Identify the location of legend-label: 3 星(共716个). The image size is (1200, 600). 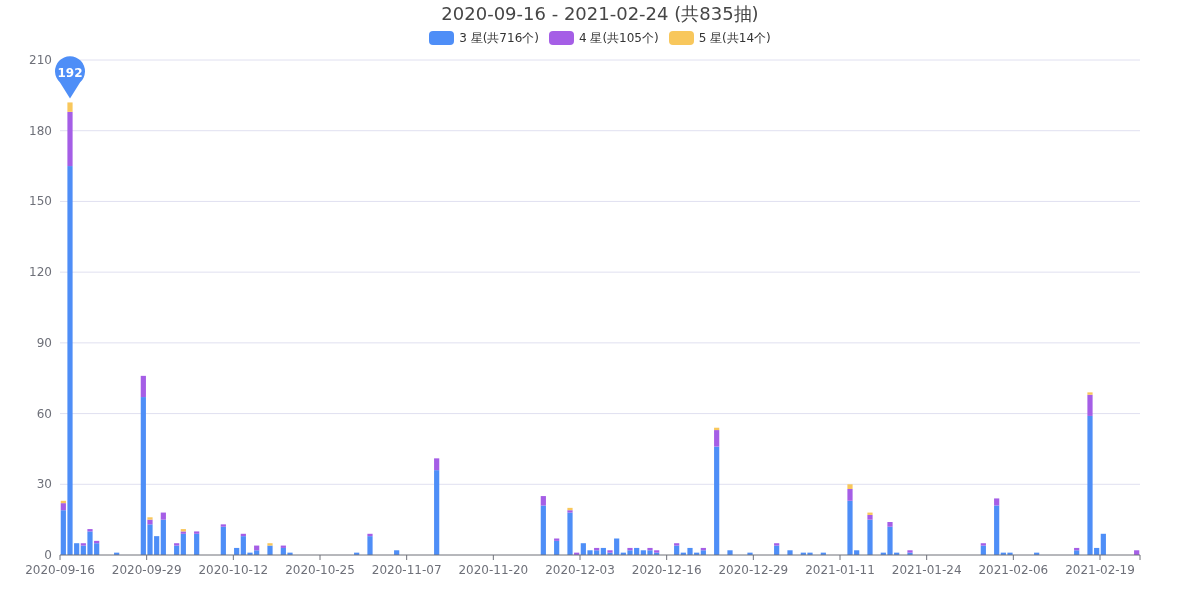
(499, 38).